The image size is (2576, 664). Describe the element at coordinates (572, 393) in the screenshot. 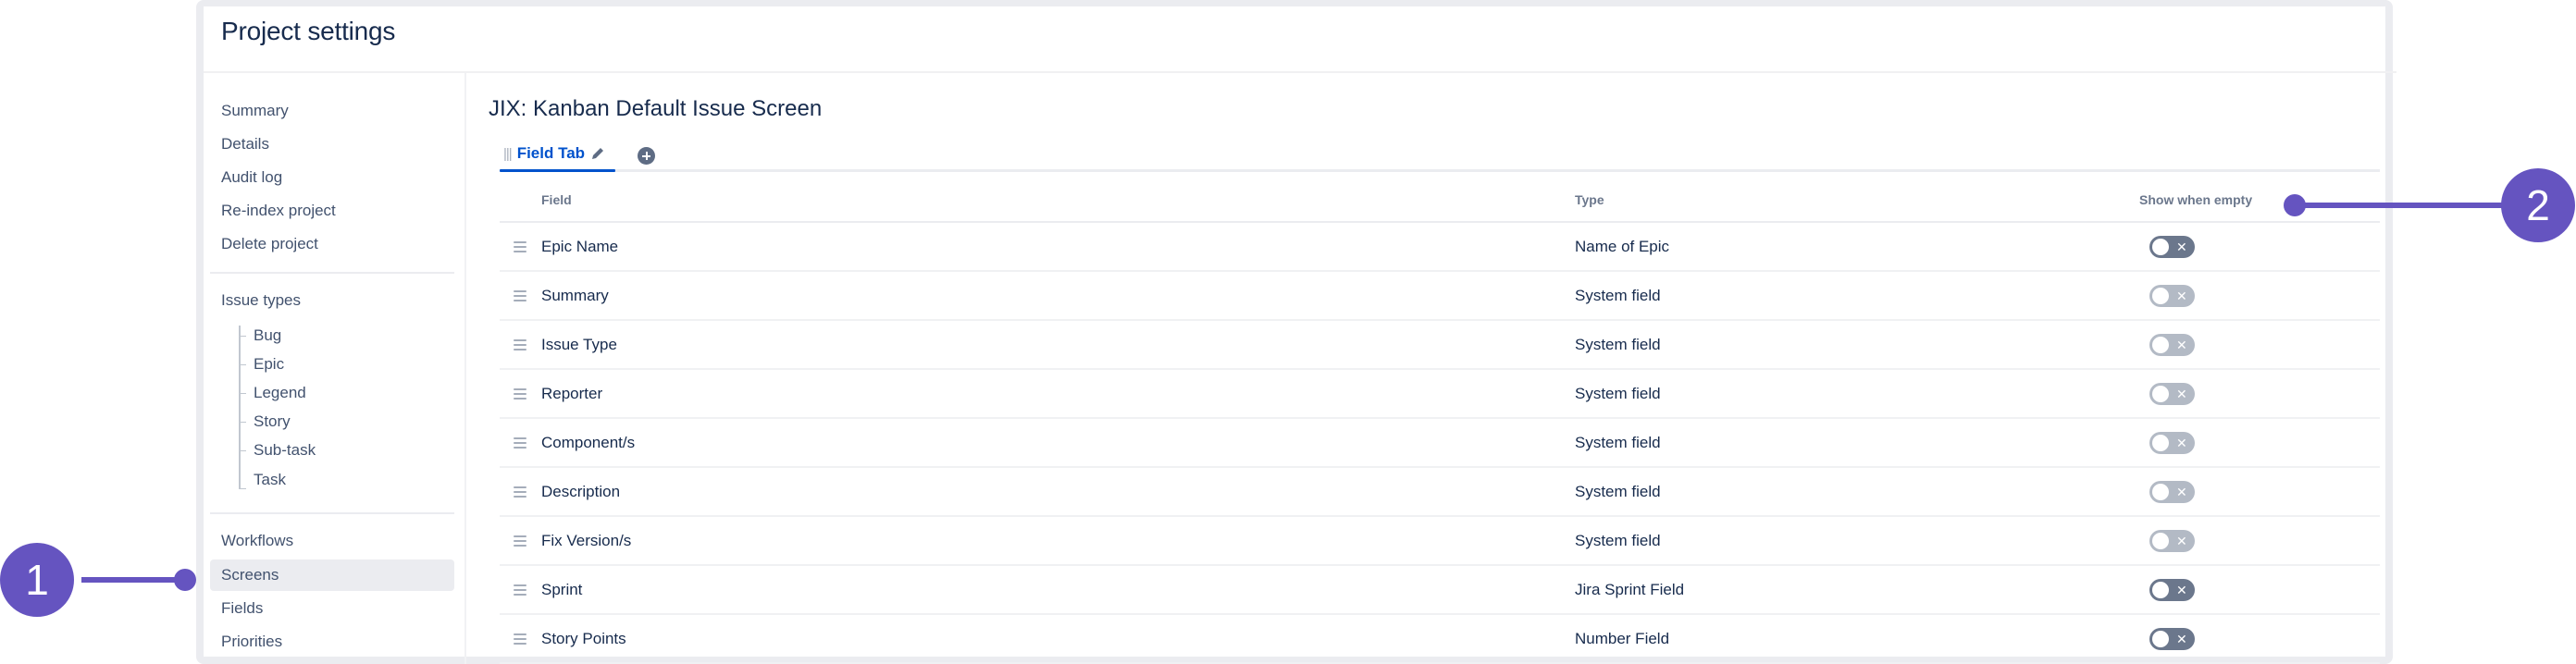

I see `field-name: Reporter` at that location.